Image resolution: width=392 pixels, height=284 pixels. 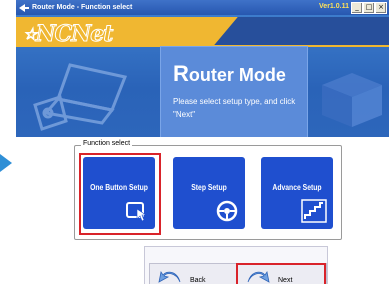 What do you see at coordinates (381, 8) in the screenshot?
I see `close-button: ×` at bounding box center [381, 8].